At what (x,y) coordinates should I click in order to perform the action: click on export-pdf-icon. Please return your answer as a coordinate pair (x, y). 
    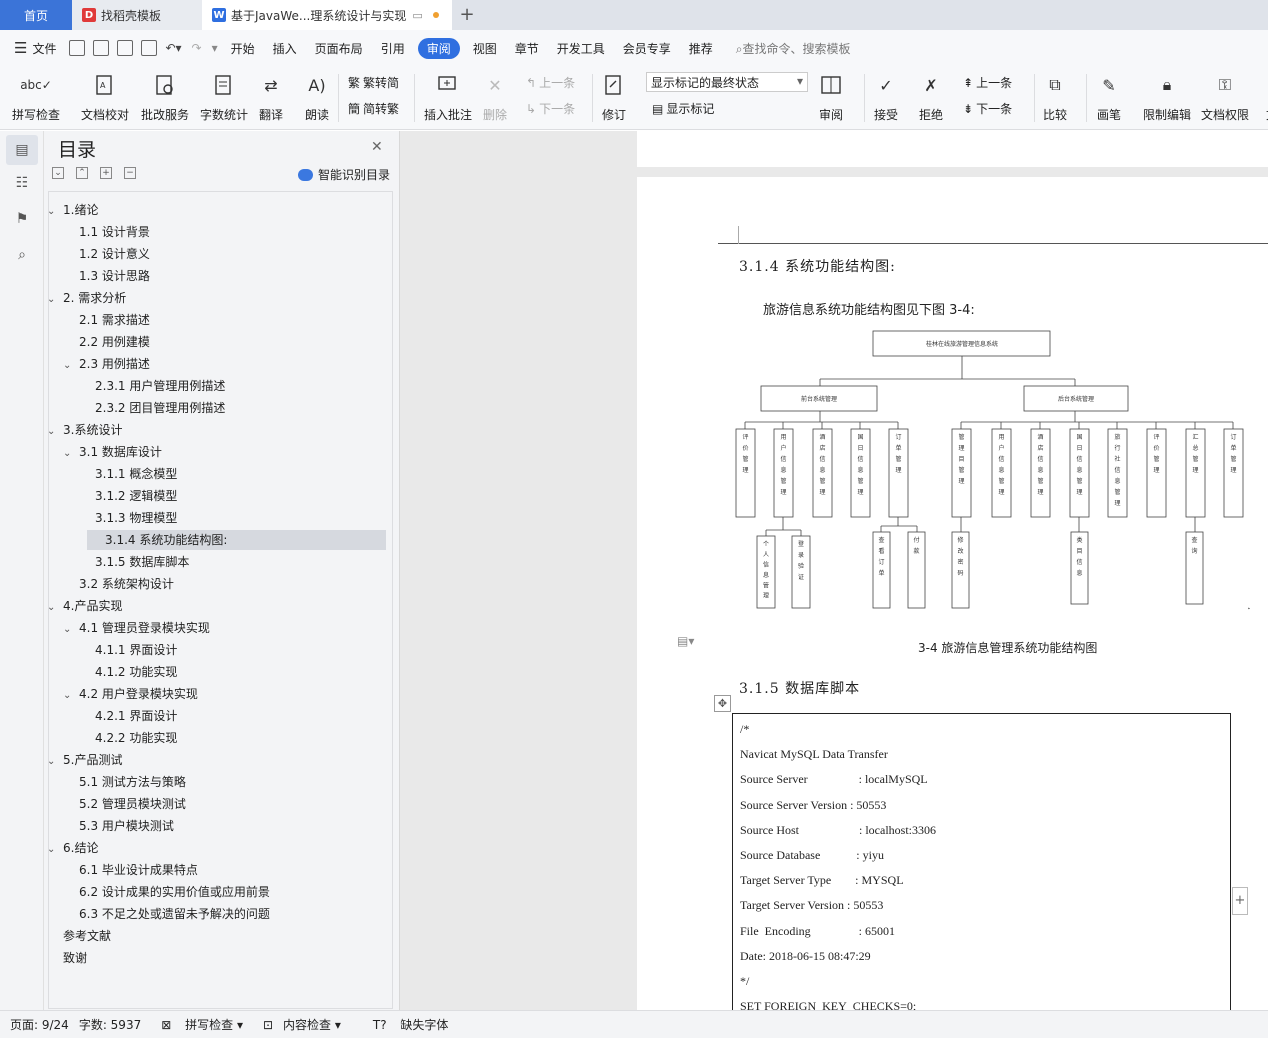
    Looking at the image, I should click on (101, 48).